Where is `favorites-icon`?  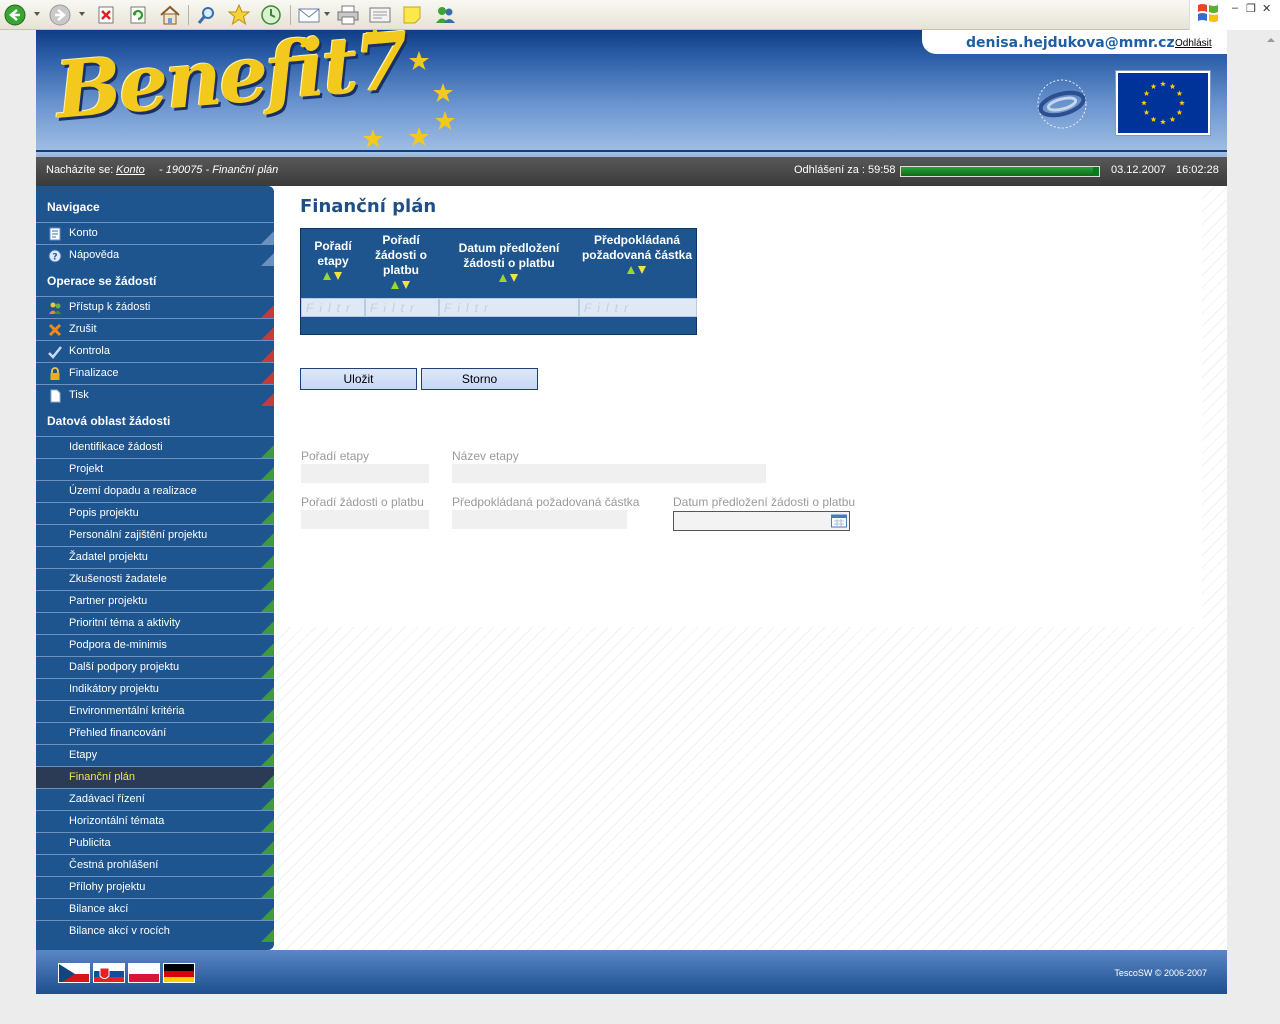 favorites-icon is located at coordinates (239, 15).